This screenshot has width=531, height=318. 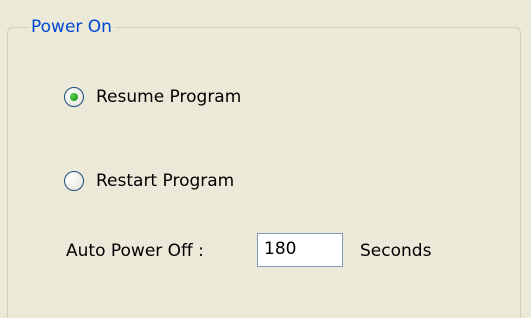 I want to click on auto-power-off-label: Auto Power Off :, so click(x=135, y=251).